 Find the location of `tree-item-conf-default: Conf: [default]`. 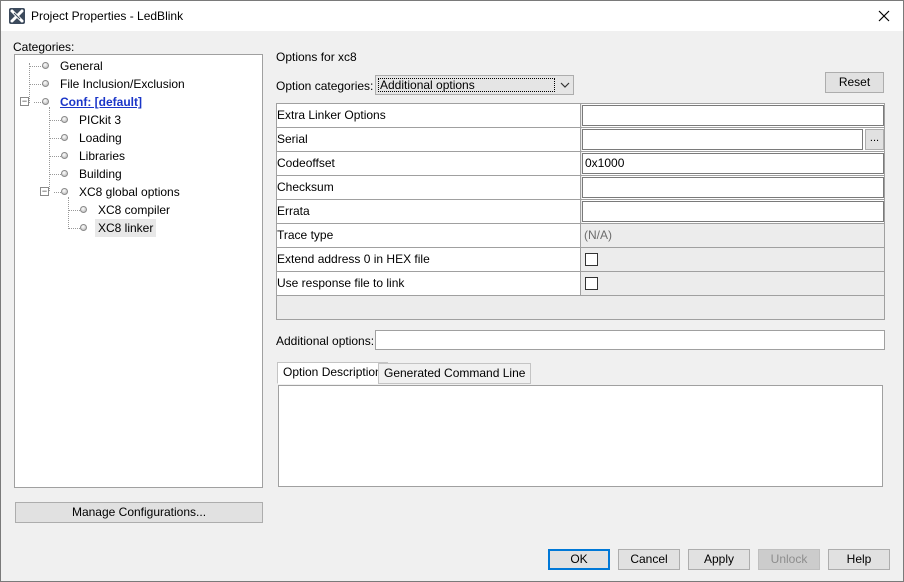

tree-item-conf-default: Conf: [default] is located at coordinates (101, 102).